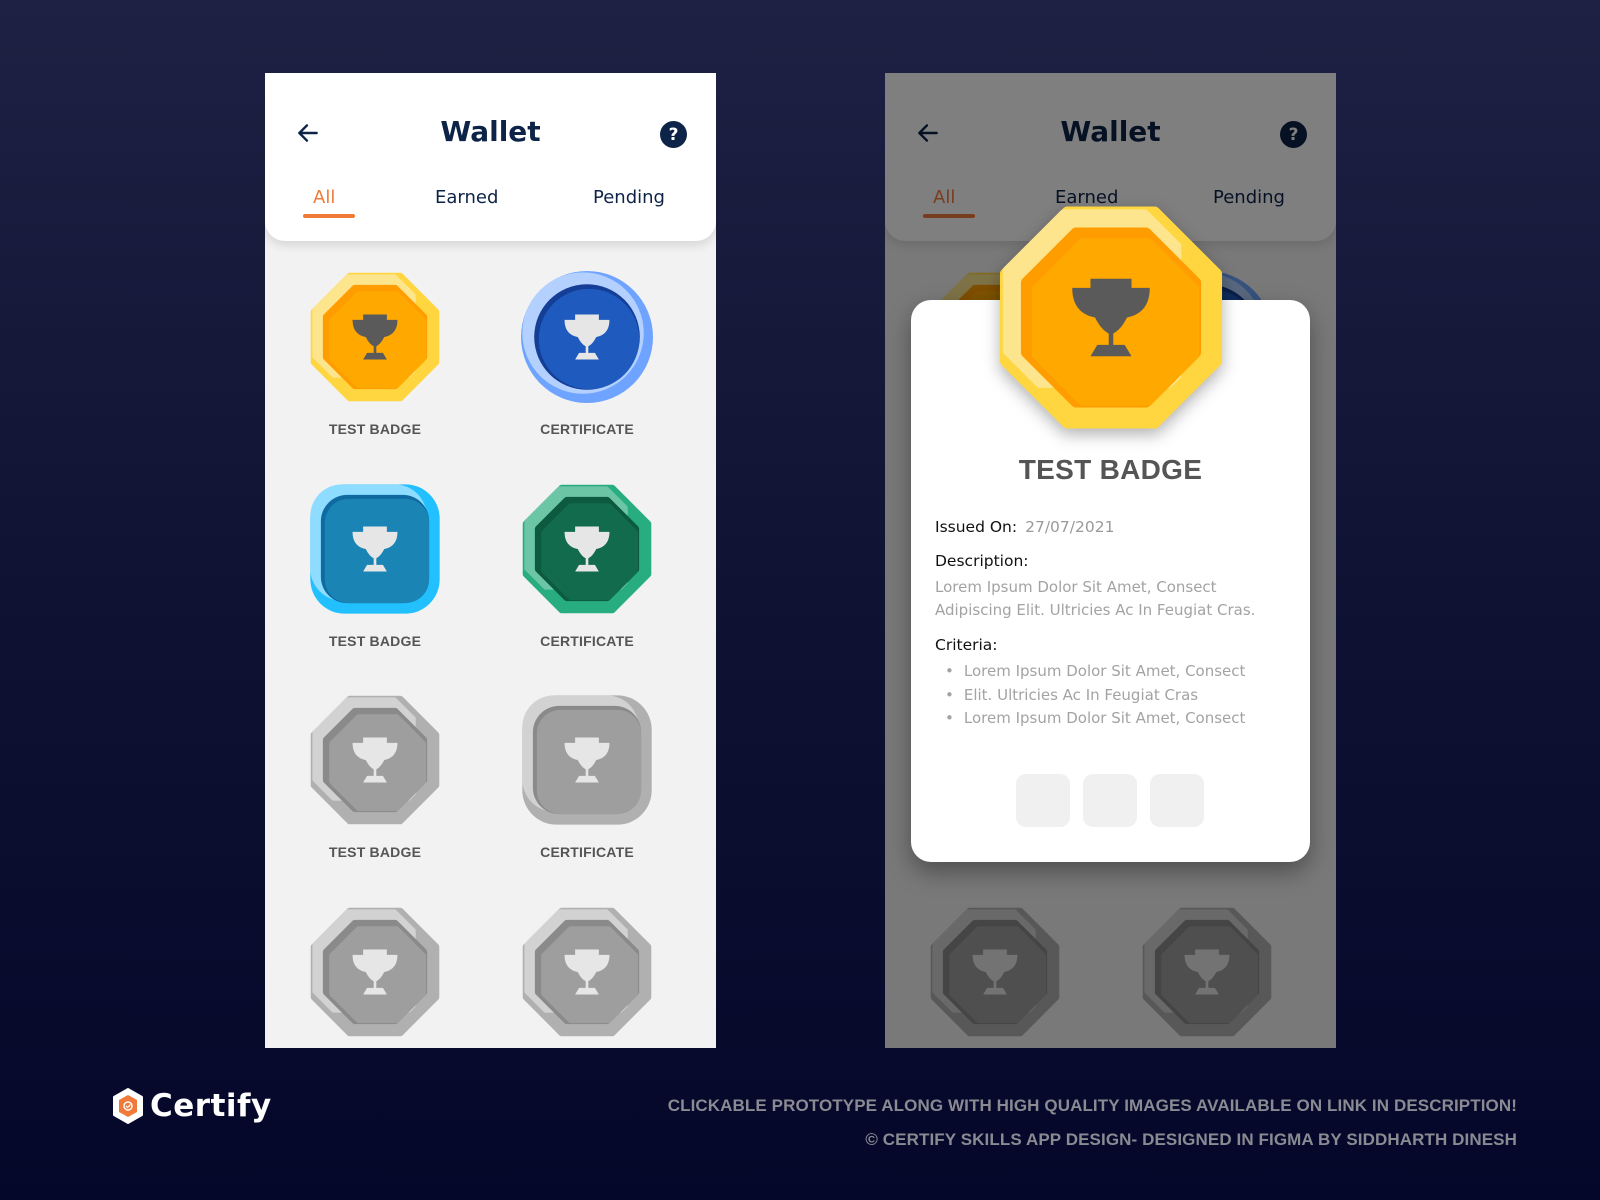 The height and width of the screenshot is (1200, 1600). What do you see at coordinates (587, 760) in the screenshot?
I see `badge-gray-square` at bounding box center [587, 760].